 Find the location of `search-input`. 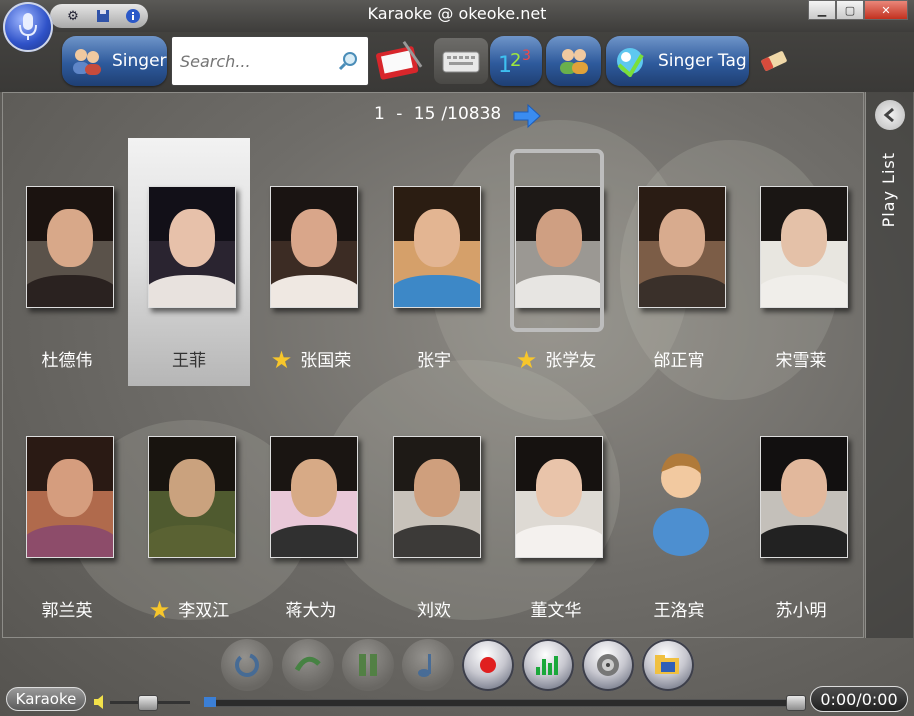

search-input is located at coordinates (260, 61).